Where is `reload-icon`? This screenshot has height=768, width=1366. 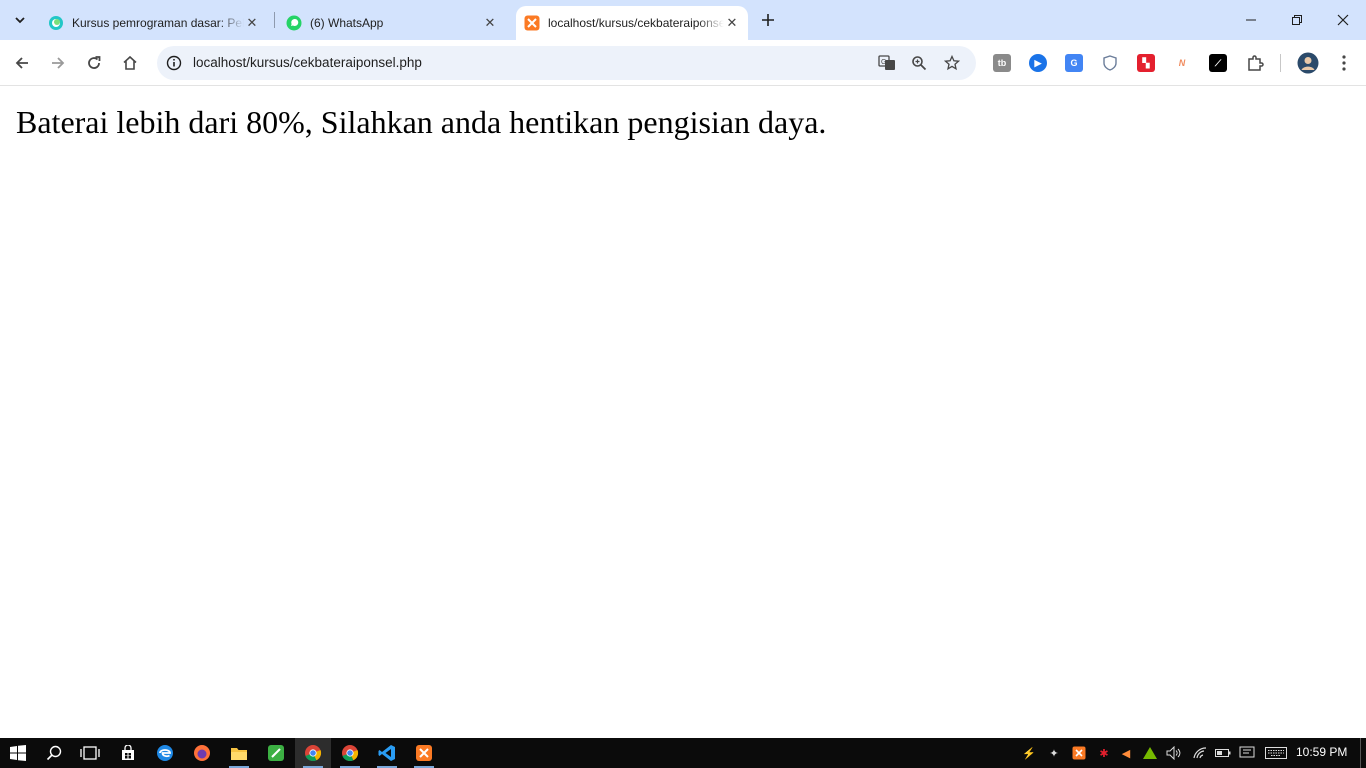
reload-icon is located at coordinates (94, 62).